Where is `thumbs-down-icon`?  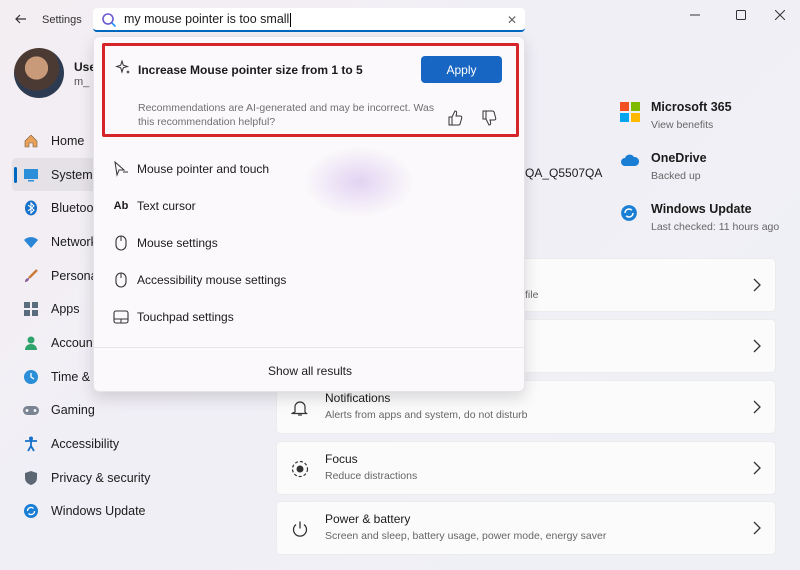 thumbs-down-icon is located at coordinates (489, 118).